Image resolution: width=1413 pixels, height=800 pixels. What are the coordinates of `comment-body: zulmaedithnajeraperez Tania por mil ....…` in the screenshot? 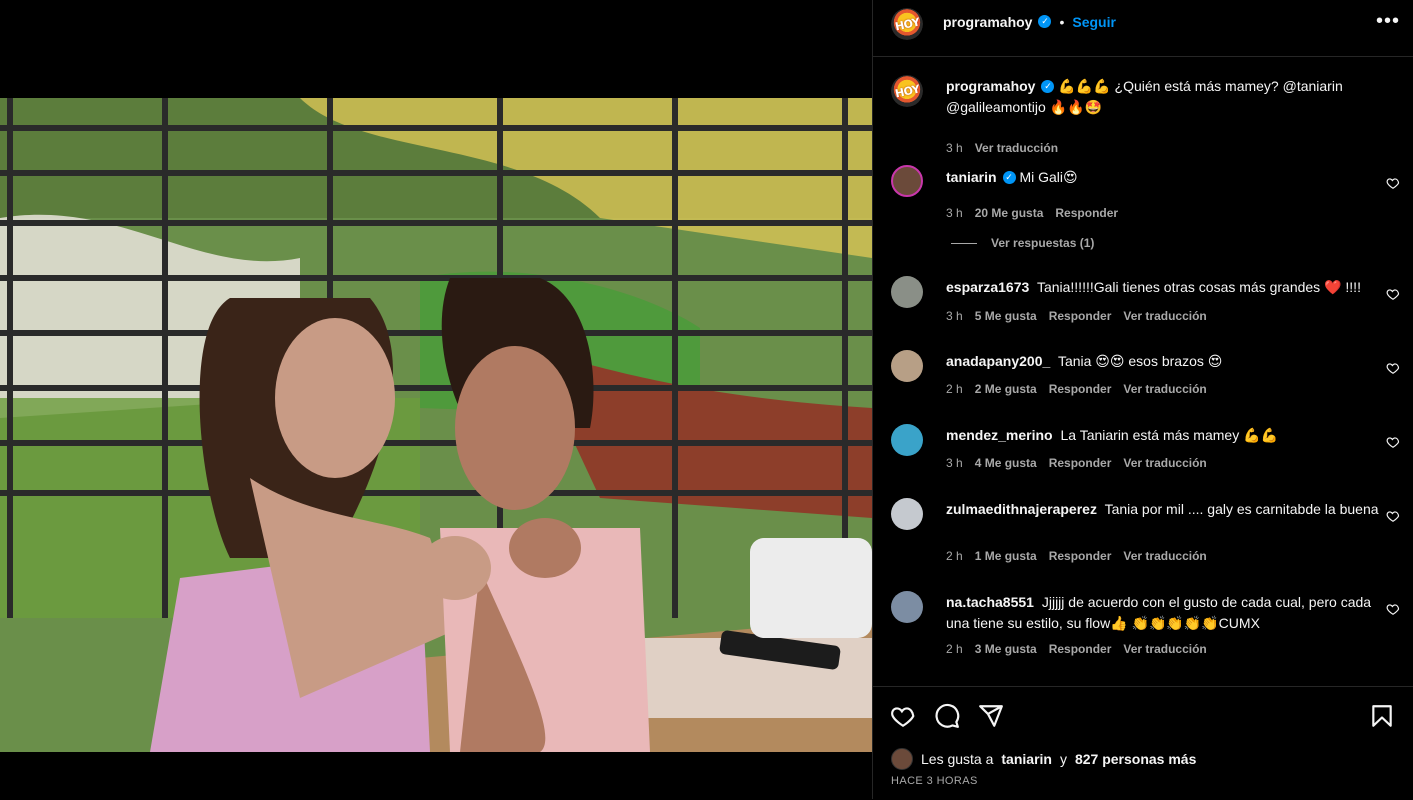 It's located at (1163, 509).